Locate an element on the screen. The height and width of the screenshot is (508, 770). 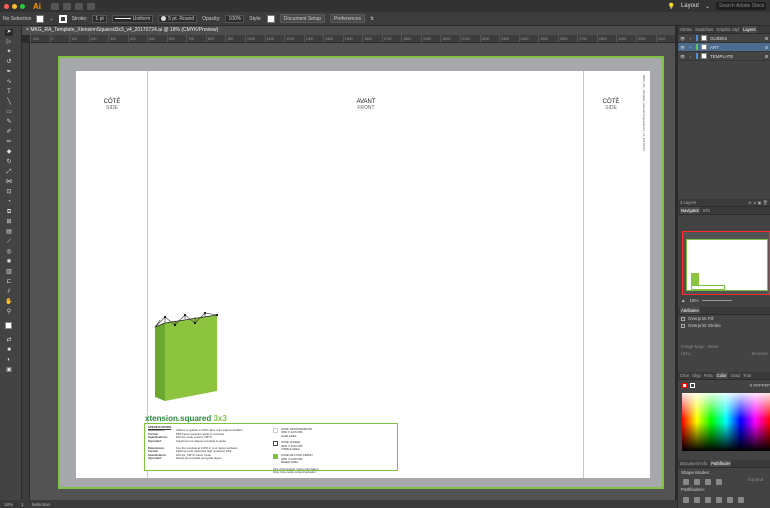
layer-row: 👁 › TEMPLATE is located at coordinates (724, 56).